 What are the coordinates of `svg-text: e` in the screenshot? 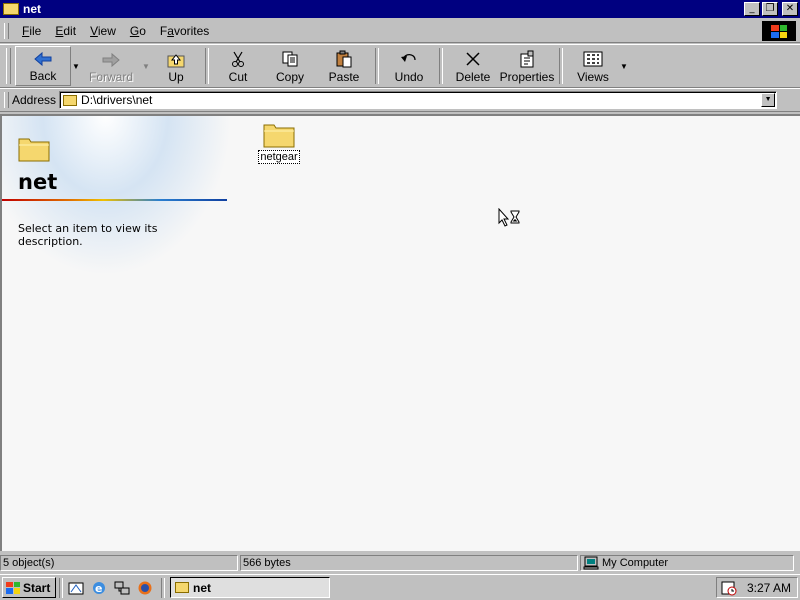 It's located at (98, 588).